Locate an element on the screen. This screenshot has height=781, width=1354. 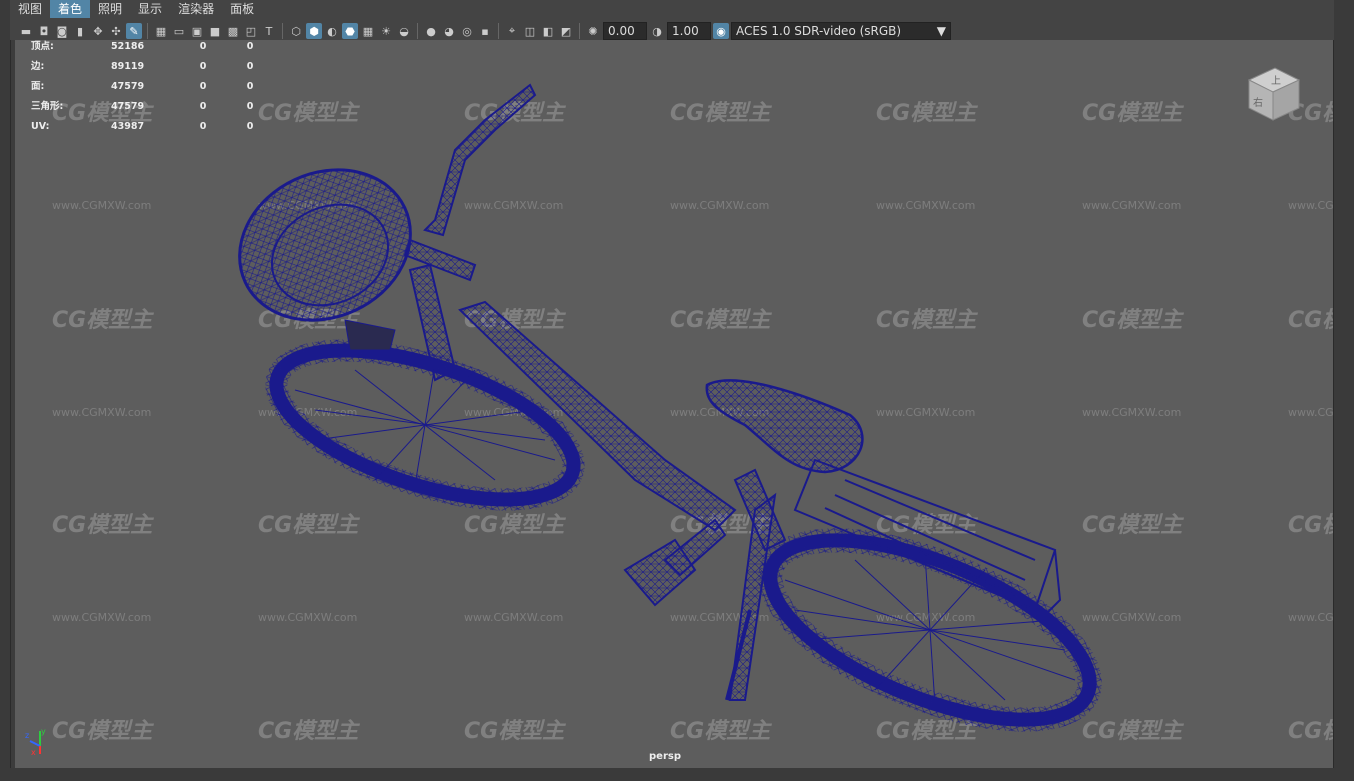
axis-z-label: z is located at coordinates (27, 735).